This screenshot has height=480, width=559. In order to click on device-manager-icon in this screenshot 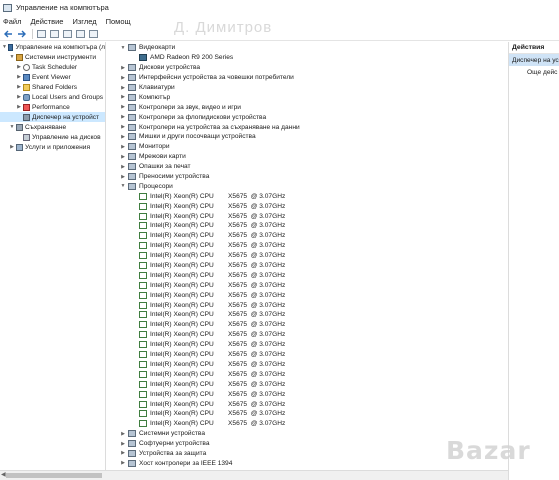, I will do `click(26, 117)`.